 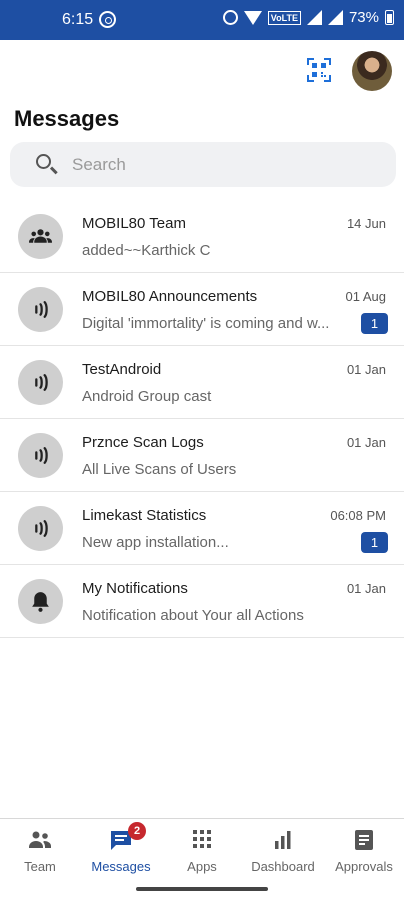 What do you see at coordinates (40, 601) in the screenshot?
I see `bell-icon` at bounding box center [40, 601].